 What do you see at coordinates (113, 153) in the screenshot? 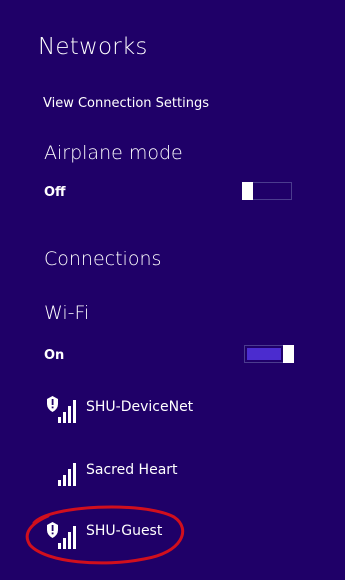
I see `airplane-mode-label: Airplane mode` at bounding box center [113, 153].